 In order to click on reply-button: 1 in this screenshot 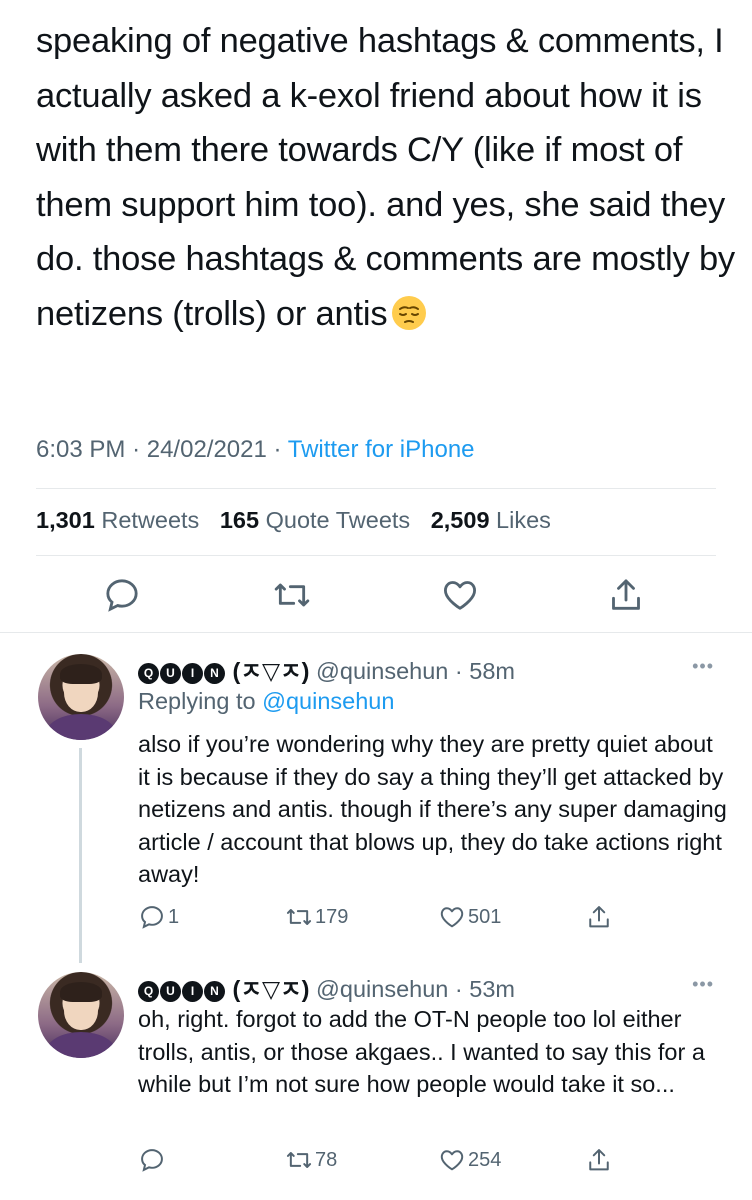, I will do `click(158, 917)`.